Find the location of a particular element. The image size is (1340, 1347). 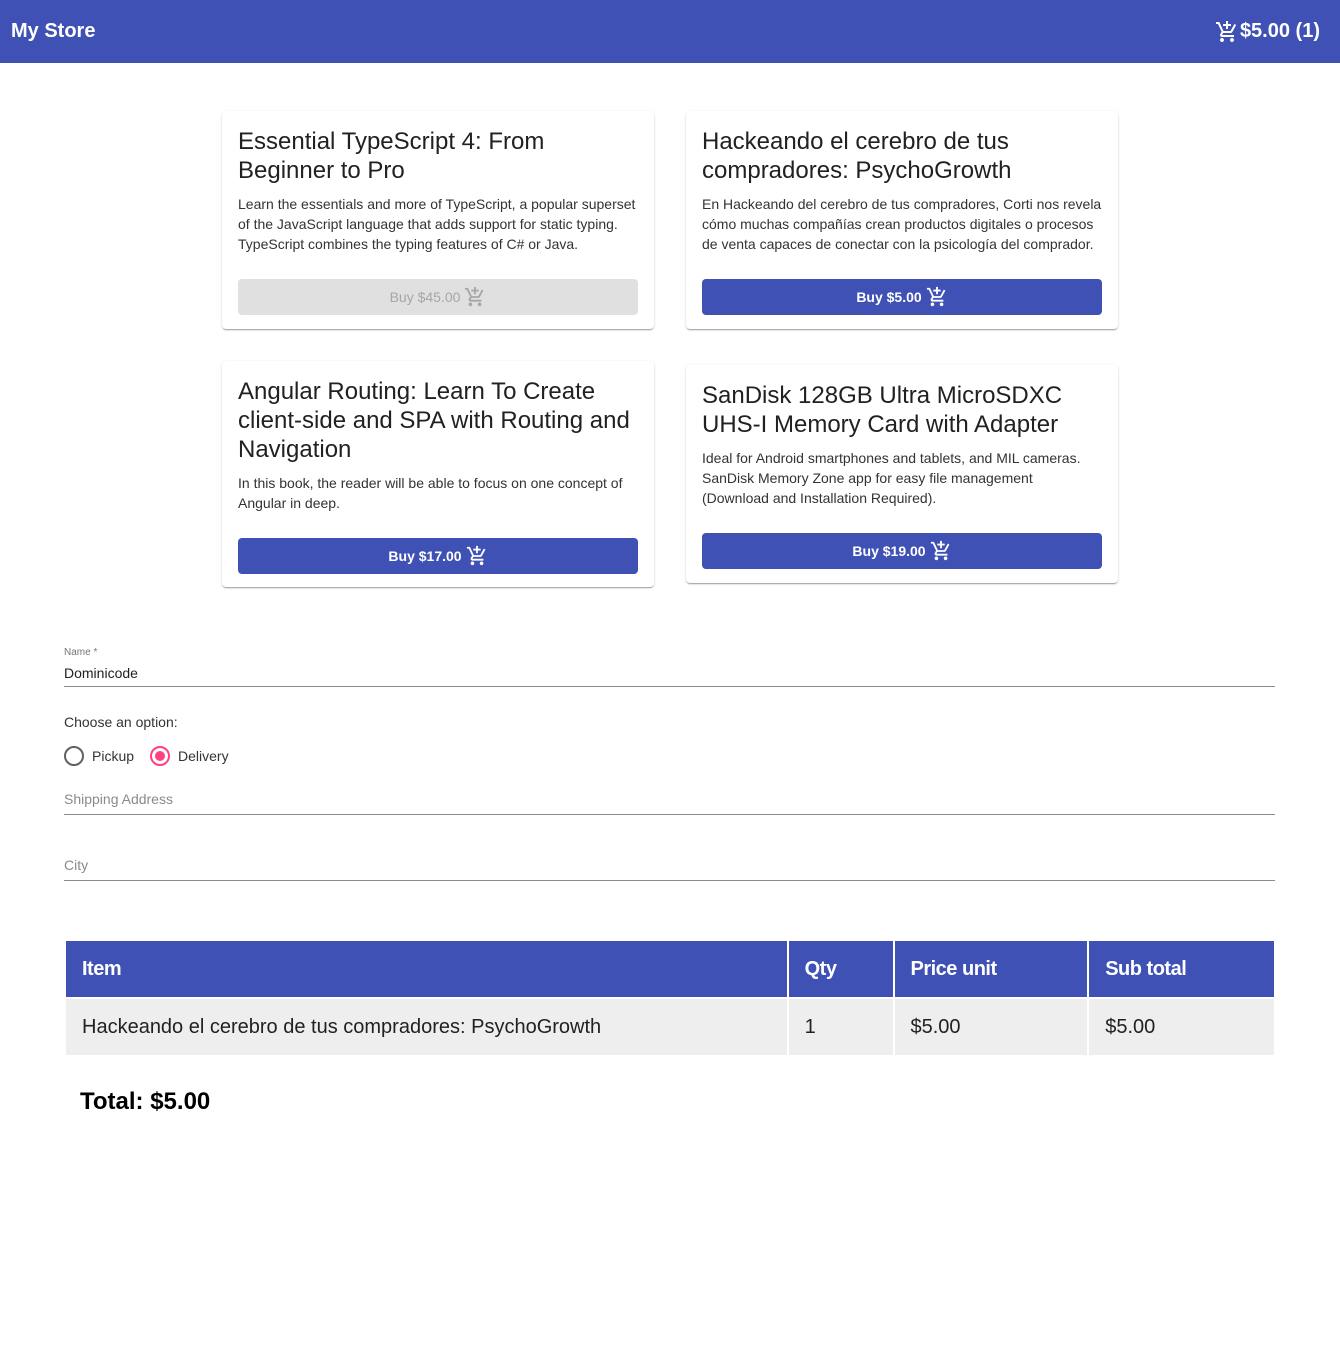

name-field: Name * Dominicode is located at coordinates (669, 666).